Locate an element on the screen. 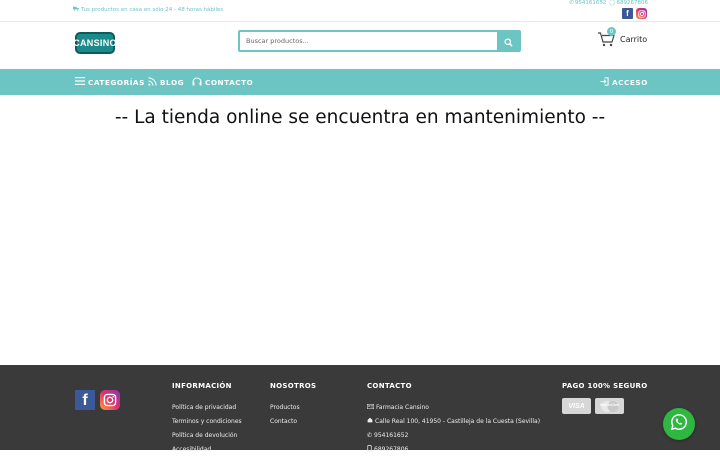 The height and width of the screenshot is (456, 720). id-card-icon is located at coordinates (370, 407).